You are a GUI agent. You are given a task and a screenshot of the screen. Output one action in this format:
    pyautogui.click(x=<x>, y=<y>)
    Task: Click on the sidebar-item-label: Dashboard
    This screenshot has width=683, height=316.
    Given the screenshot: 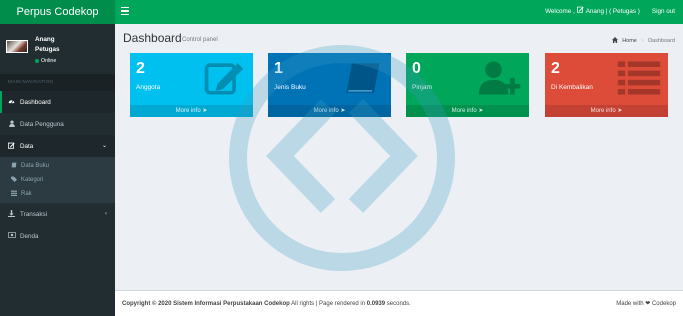 What is the action you would take?
    pyautogui.click(x=35, y=102)
    